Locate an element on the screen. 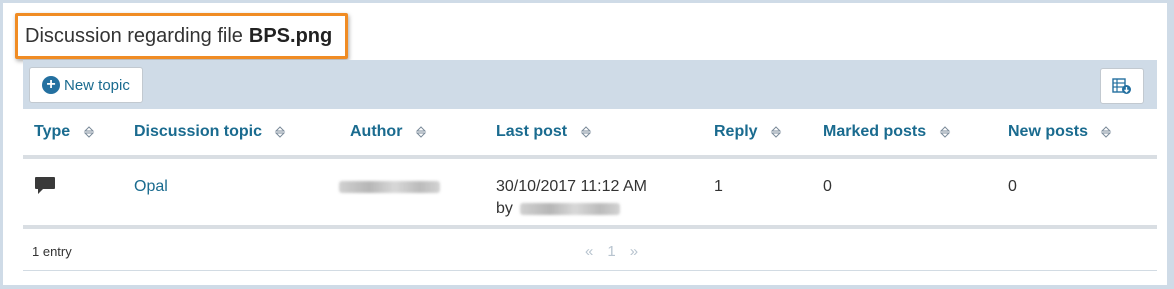  entry-count: 1 entry is located at coordinates (52, 251).